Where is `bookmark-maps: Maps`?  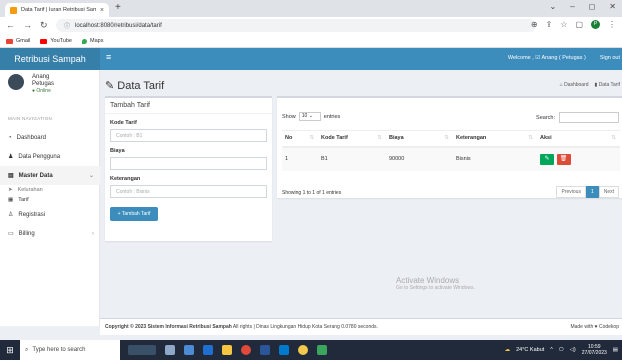
bookmark-maps: Maps is located at coordinates (92, 41).